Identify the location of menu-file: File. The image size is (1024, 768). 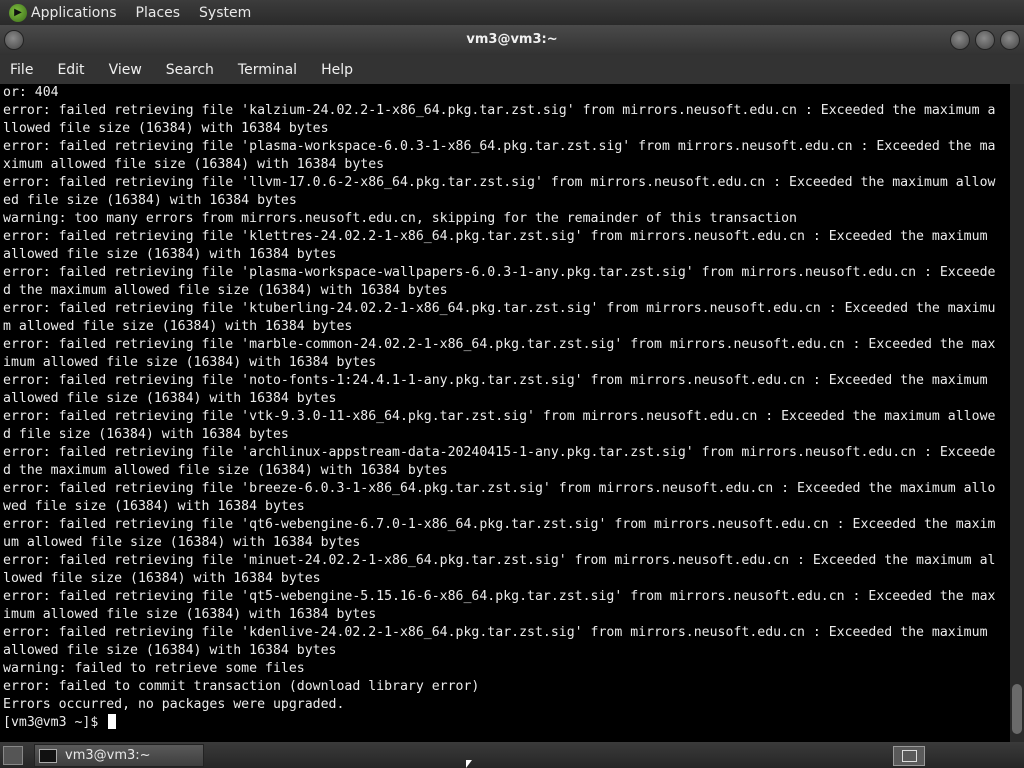
(21, 70).